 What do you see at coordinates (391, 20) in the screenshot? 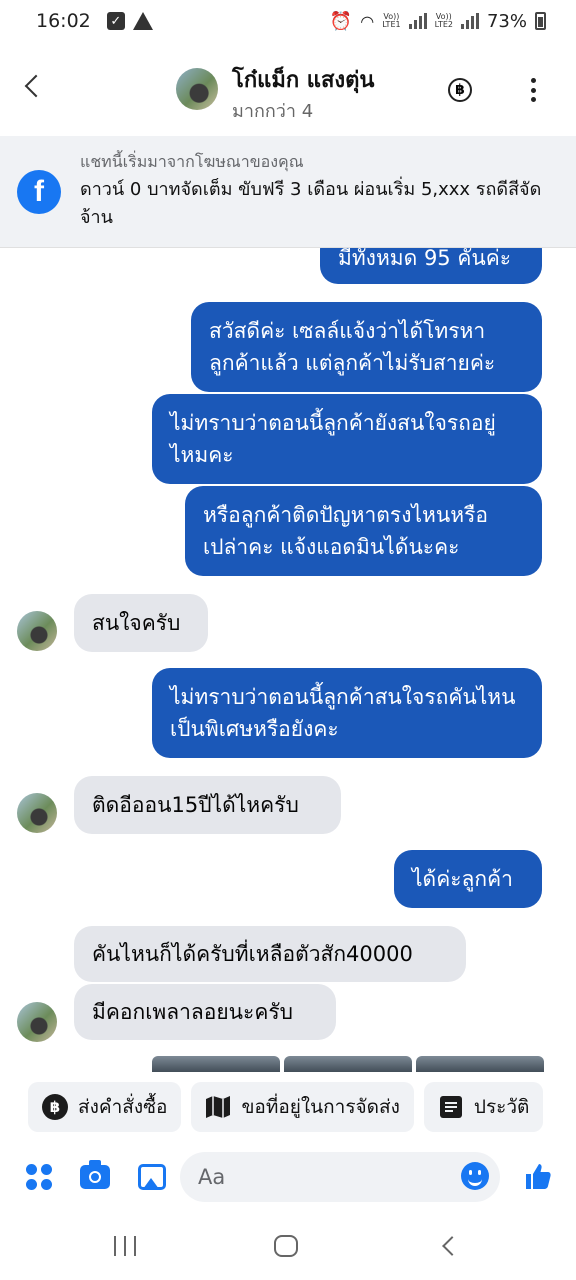
I see `sim1-label: Vo)) LTE1` at bounding box center [391, 20].